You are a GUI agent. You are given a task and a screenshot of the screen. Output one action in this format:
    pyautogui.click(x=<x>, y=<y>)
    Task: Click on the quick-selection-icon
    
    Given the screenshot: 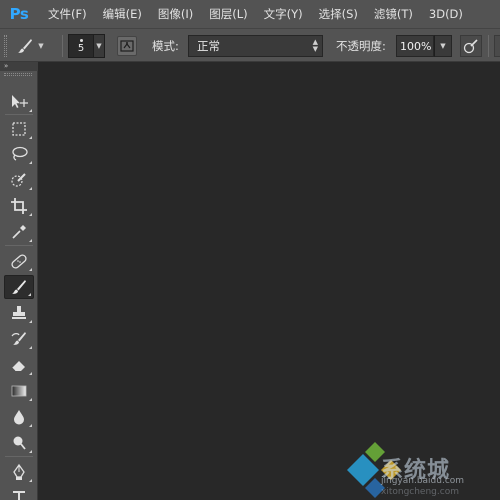 What is the action you would take?
    pyautogui.click(x=18, y=180)
    